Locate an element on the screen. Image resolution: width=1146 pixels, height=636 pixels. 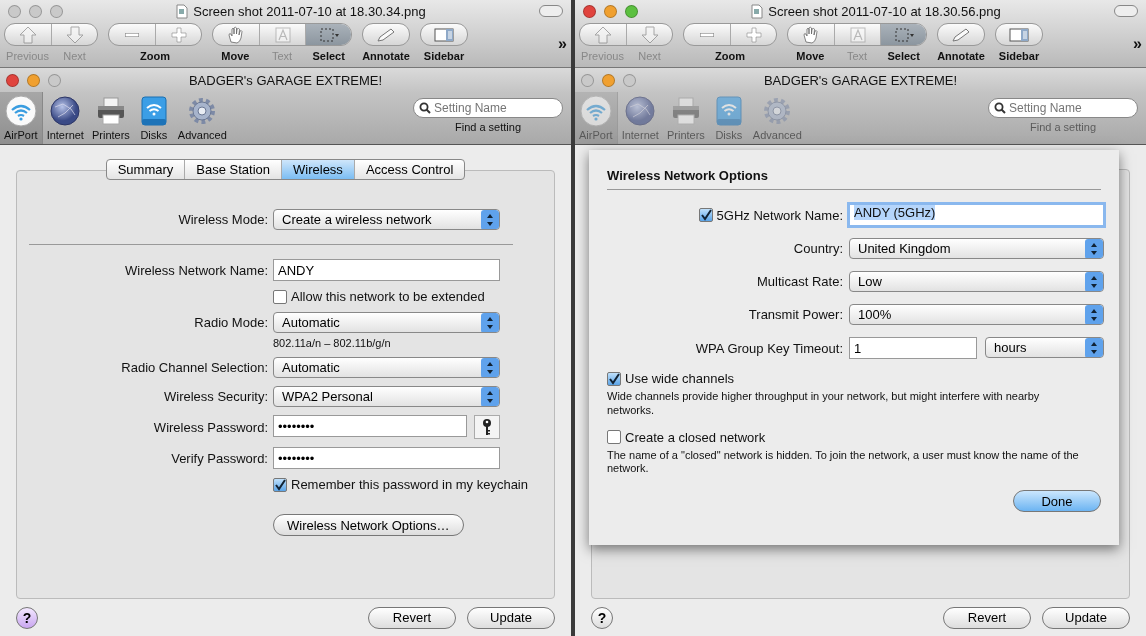
popup-button: WPA2 Personal is located at coordinates (386, 396).